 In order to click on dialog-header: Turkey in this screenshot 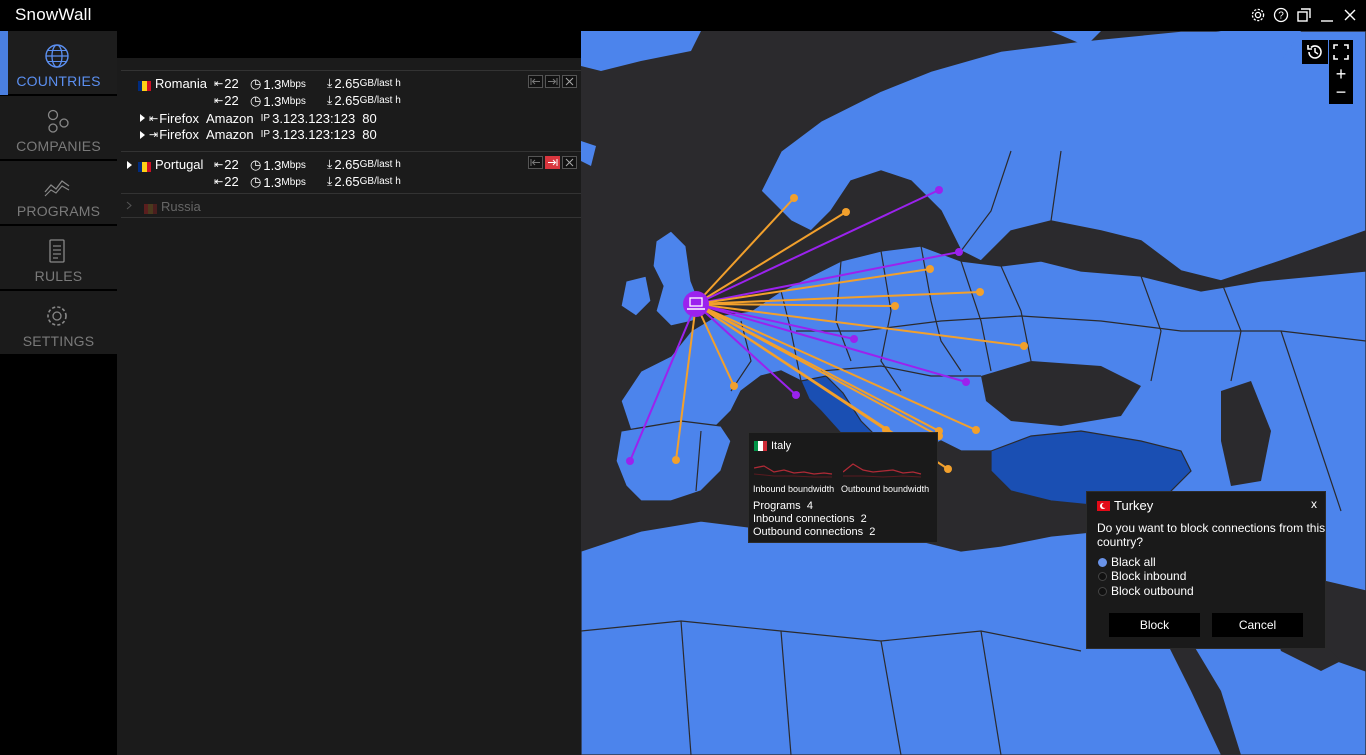, I will do `click(1125, 505)`.